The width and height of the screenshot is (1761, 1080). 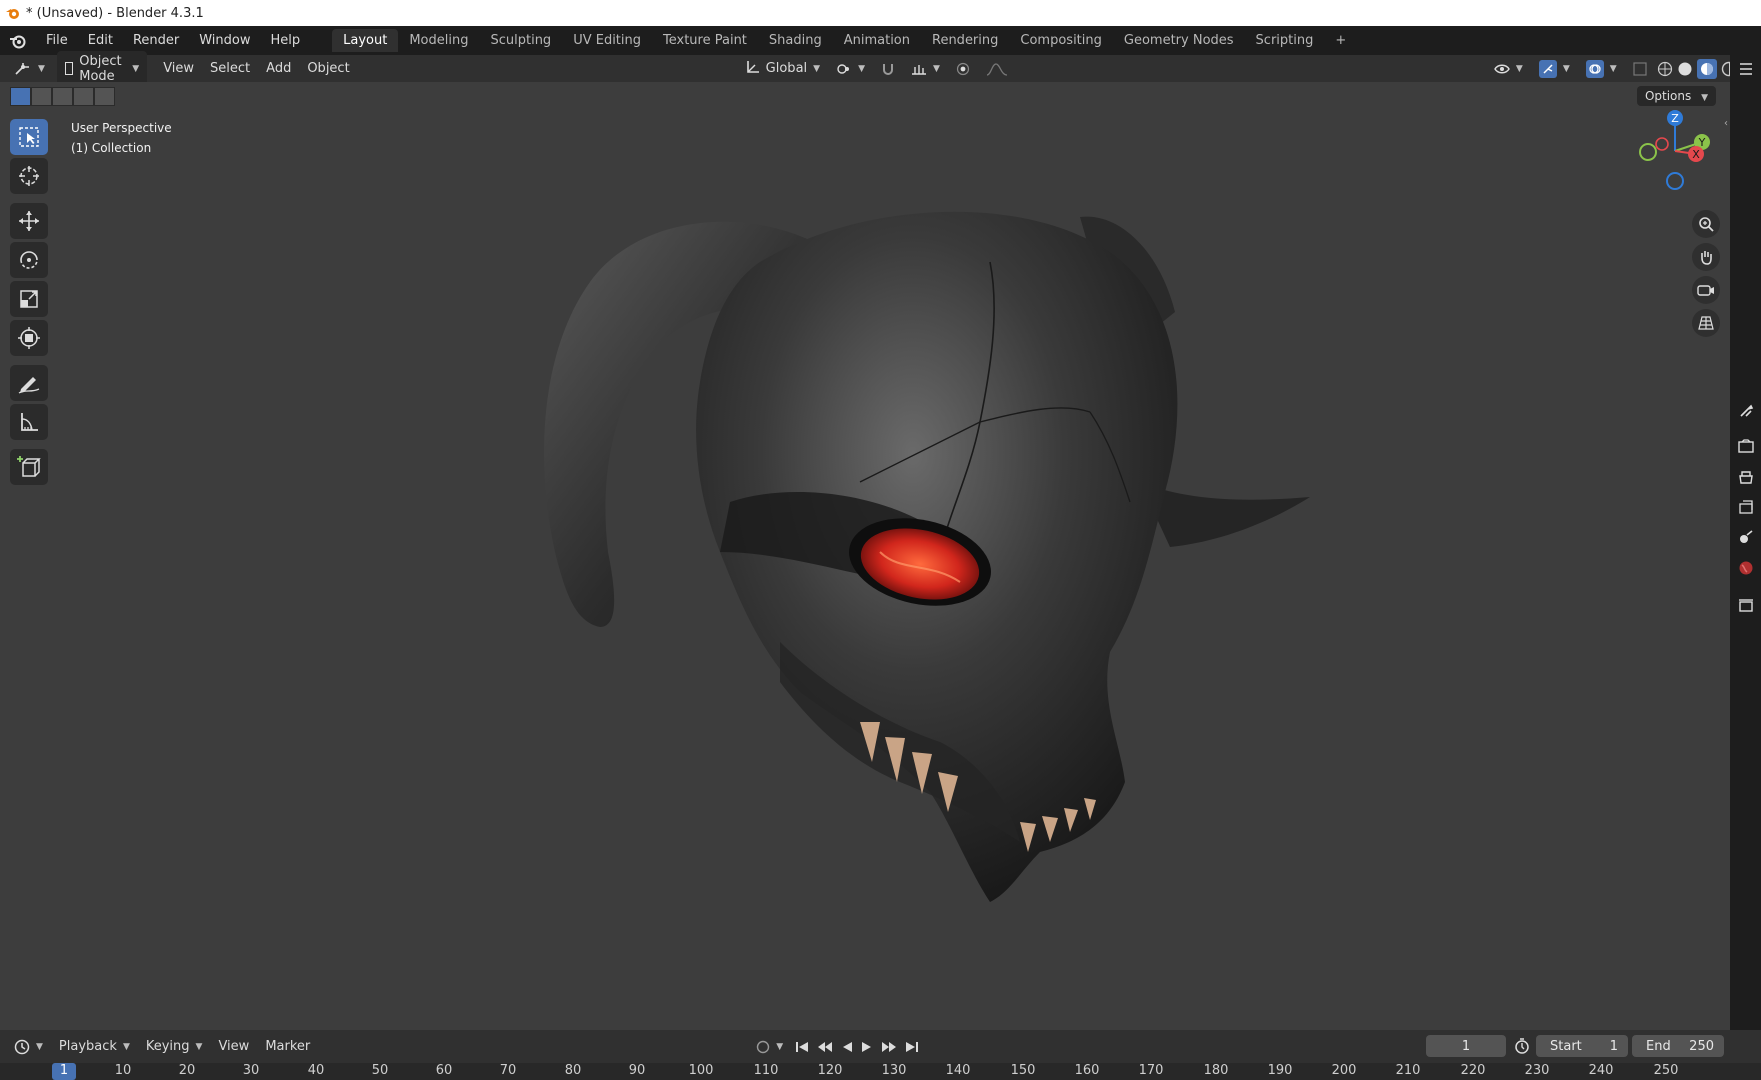 What do you see at coordinates (1675, 118) in the screenshot?
I see `gizmo-z-label: Z` at bounding box center [1675, 118].